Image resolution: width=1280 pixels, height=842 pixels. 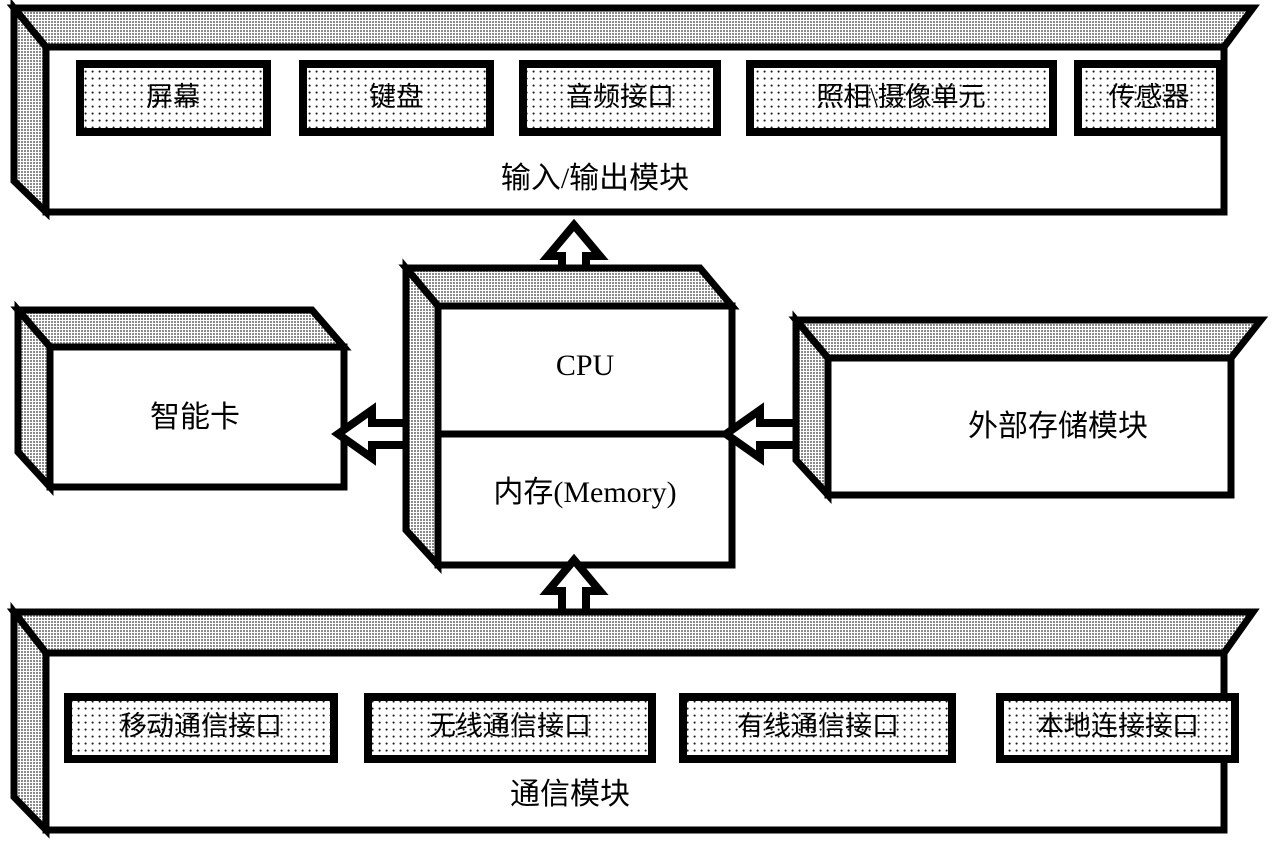 What do you see at coordinates (569, 416) in the screenshot?
I see `core-module: CPU 内存(Memory)` at bounding box center [569, 416].